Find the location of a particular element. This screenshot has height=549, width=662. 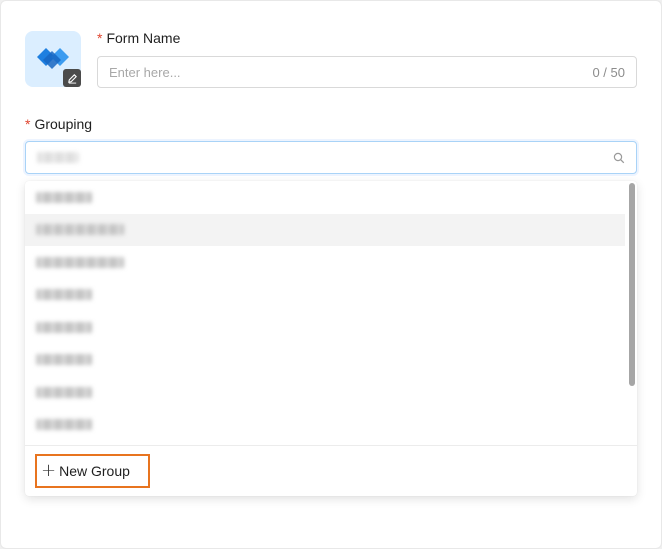

selected-group-value is located at coordinates (58, 157).